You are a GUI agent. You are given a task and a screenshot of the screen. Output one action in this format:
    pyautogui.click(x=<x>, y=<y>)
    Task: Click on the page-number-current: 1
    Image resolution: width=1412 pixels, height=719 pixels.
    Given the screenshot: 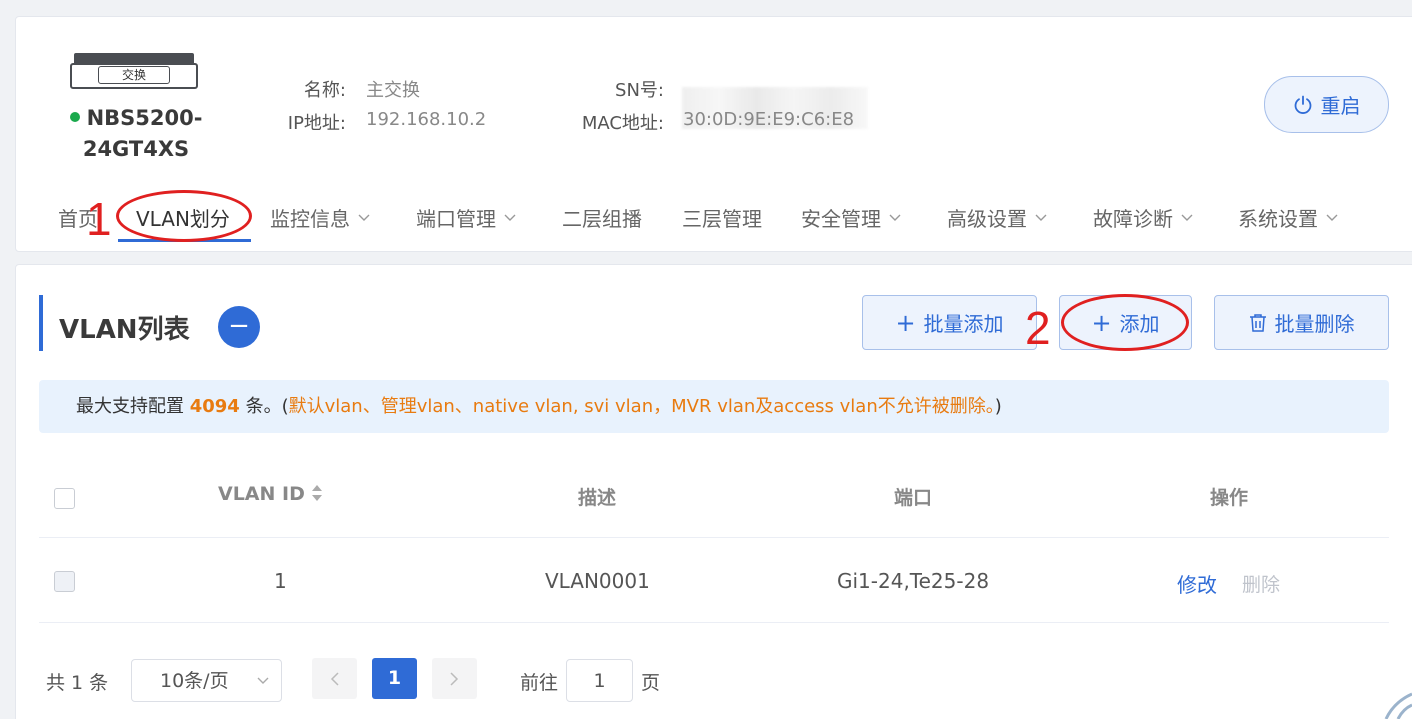 What is the action you would take?
    pyautogui.click(x=394, y=678)
    